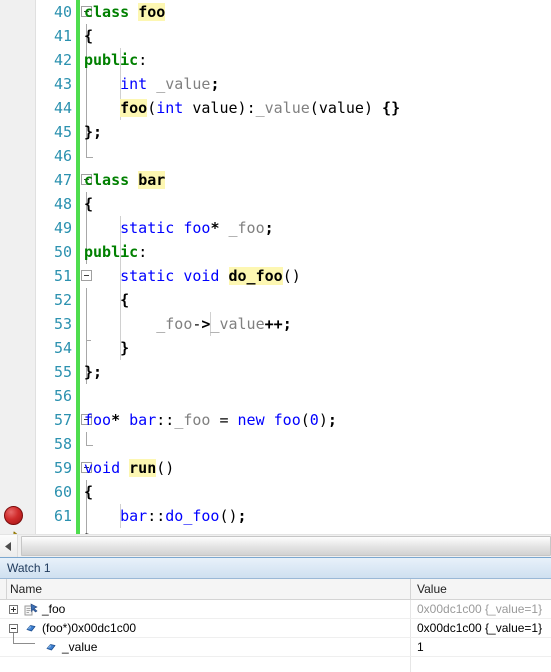 Image resolution: width=551 pixels, height=672 pixels. Describe the element at coordinates (125, 180) in the screenshot. I see `code-line-text: class bar` at that location.